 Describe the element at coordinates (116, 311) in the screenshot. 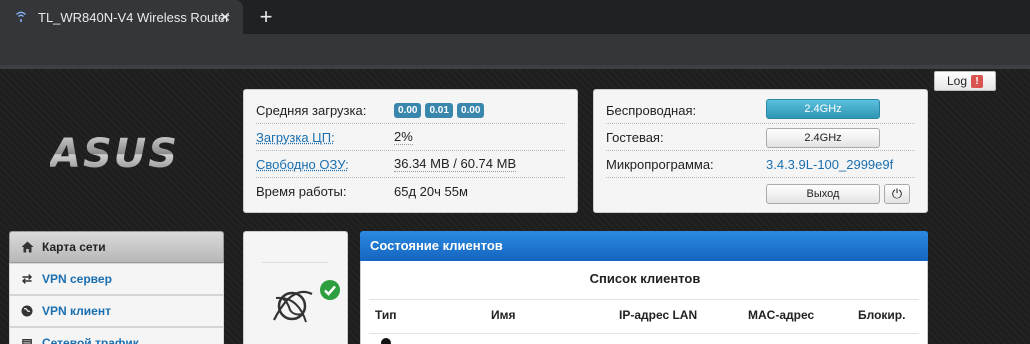

I see `sidebar-item-vpn-client: VPN клиент` at that location.